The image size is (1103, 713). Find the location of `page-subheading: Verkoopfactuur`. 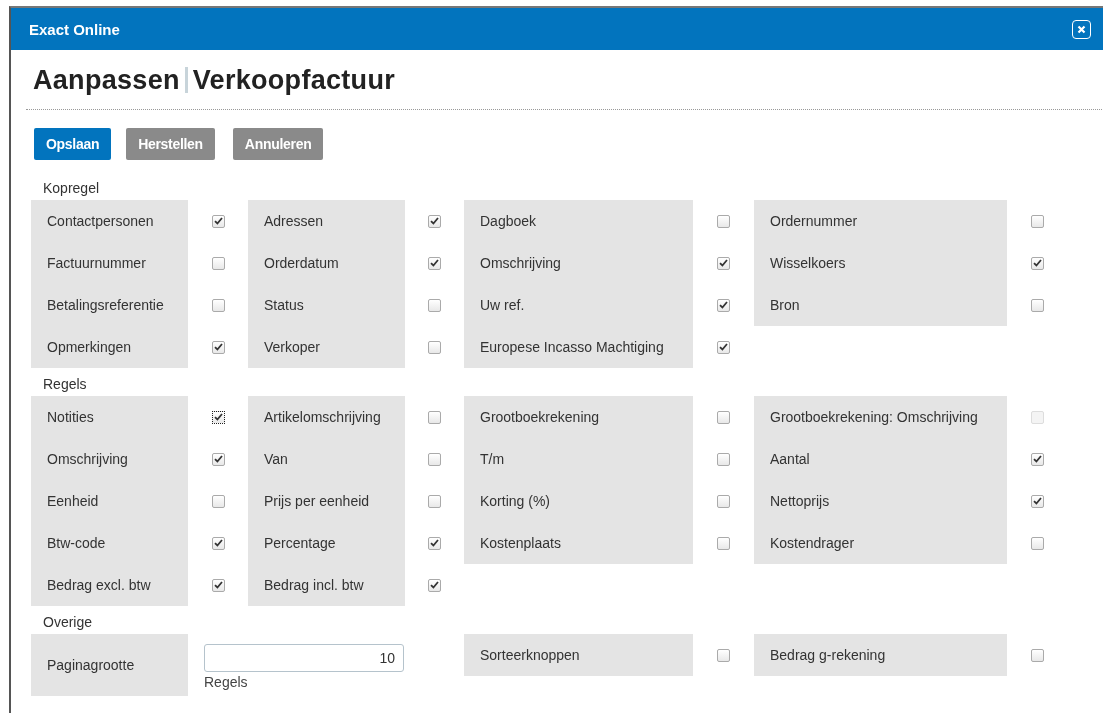

page-subheading: Verkoopfactuur is located at coordinates (293, 80).